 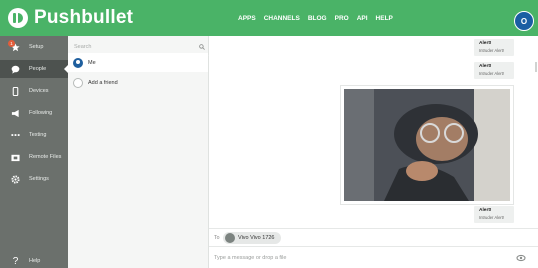 I want to click on attach-file-icon, so click(x=521, y=258).